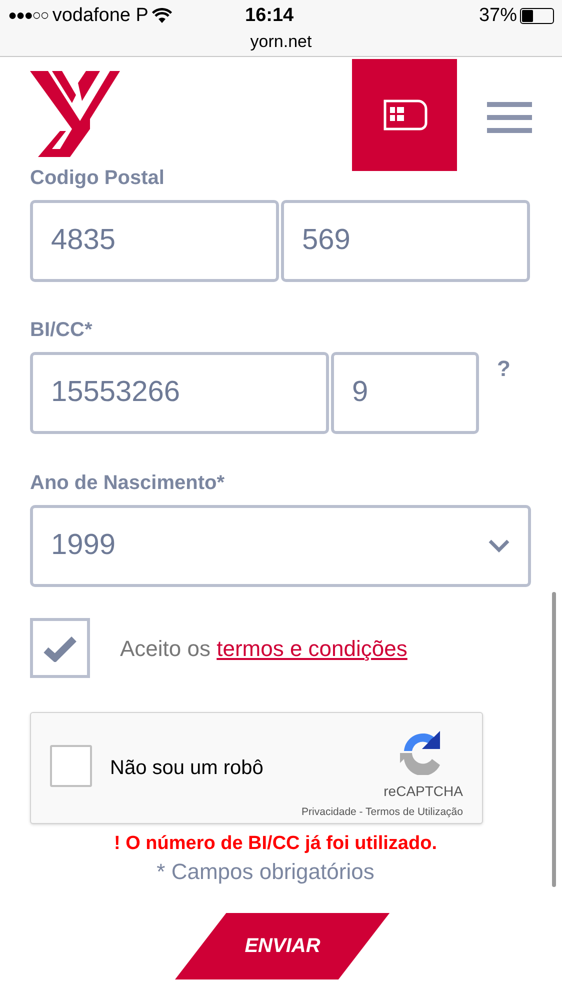 The image size is (562, 999). I want to click on captcha-label: Não sou um robô, so click(187, 768).